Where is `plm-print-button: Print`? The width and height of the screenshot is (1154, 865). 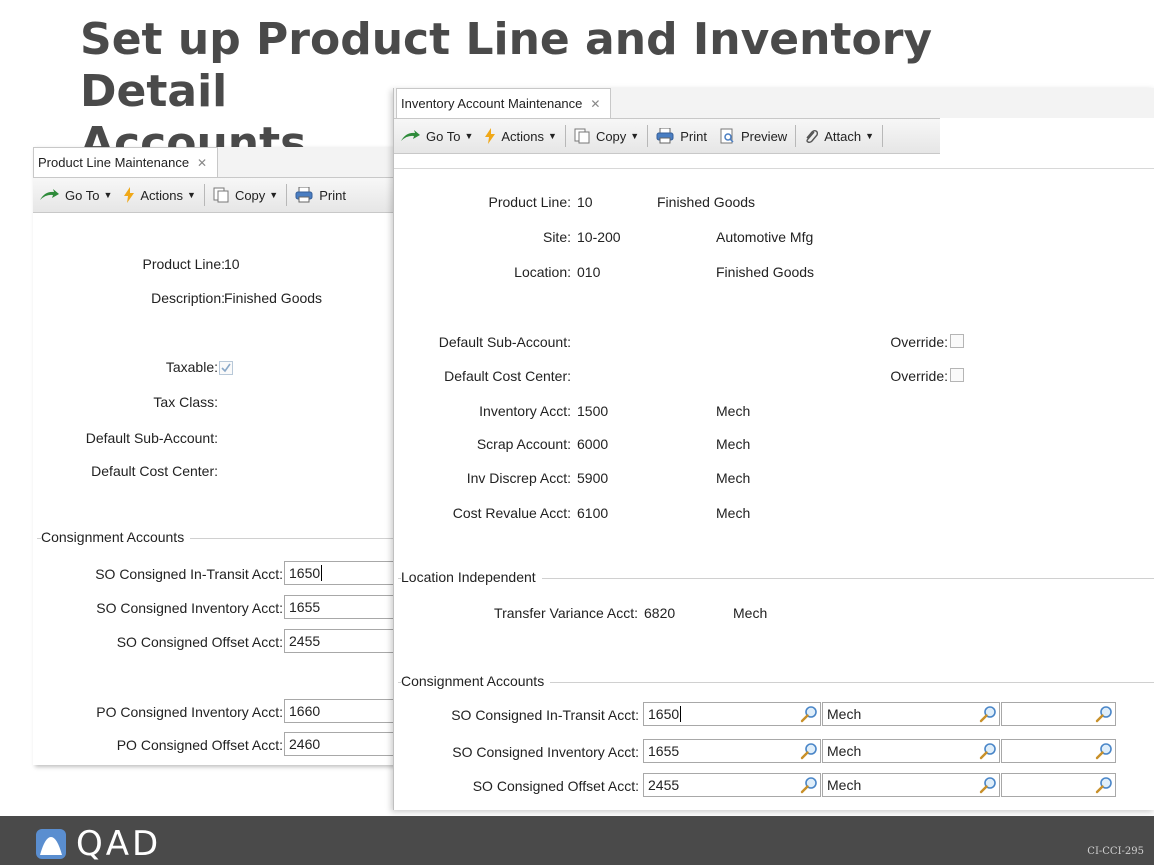 plm-print-button: Print is located at coordinates (320, 195).